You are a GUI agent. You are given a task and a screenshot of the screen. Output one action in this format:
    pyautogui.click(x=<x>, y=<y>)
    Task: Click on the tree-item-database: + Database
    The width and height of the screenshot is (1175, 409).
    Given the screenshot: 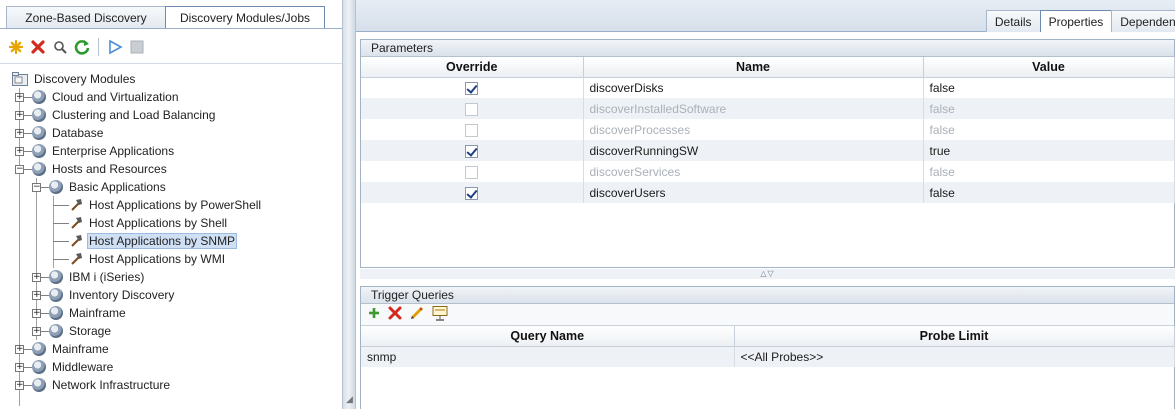 What is the action you would take?
    pyautogui.click(x=60, y=133)
    